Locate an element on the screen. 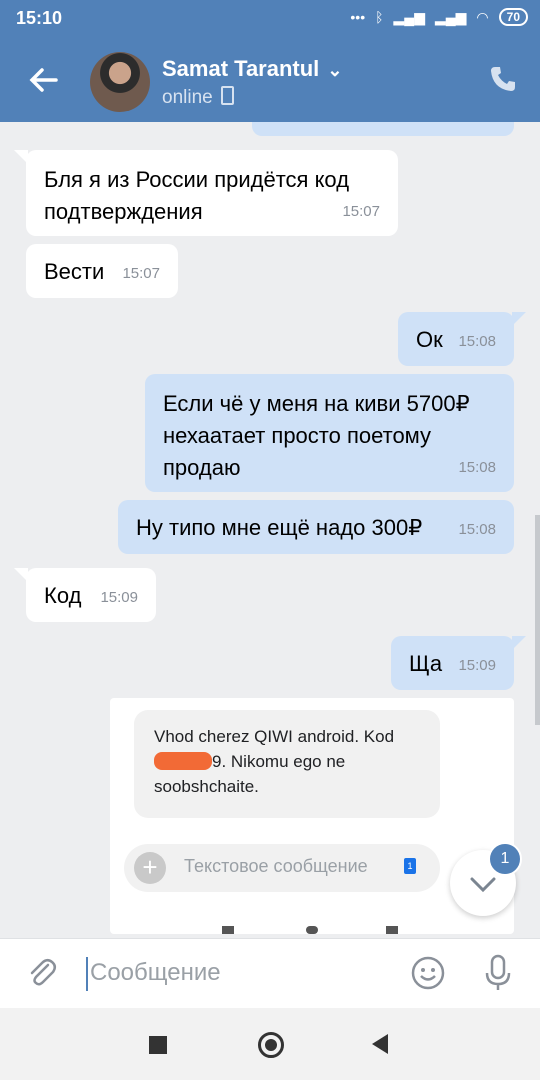  contact-name-text: Samat Tarantul is located at coordinates (241, 68).